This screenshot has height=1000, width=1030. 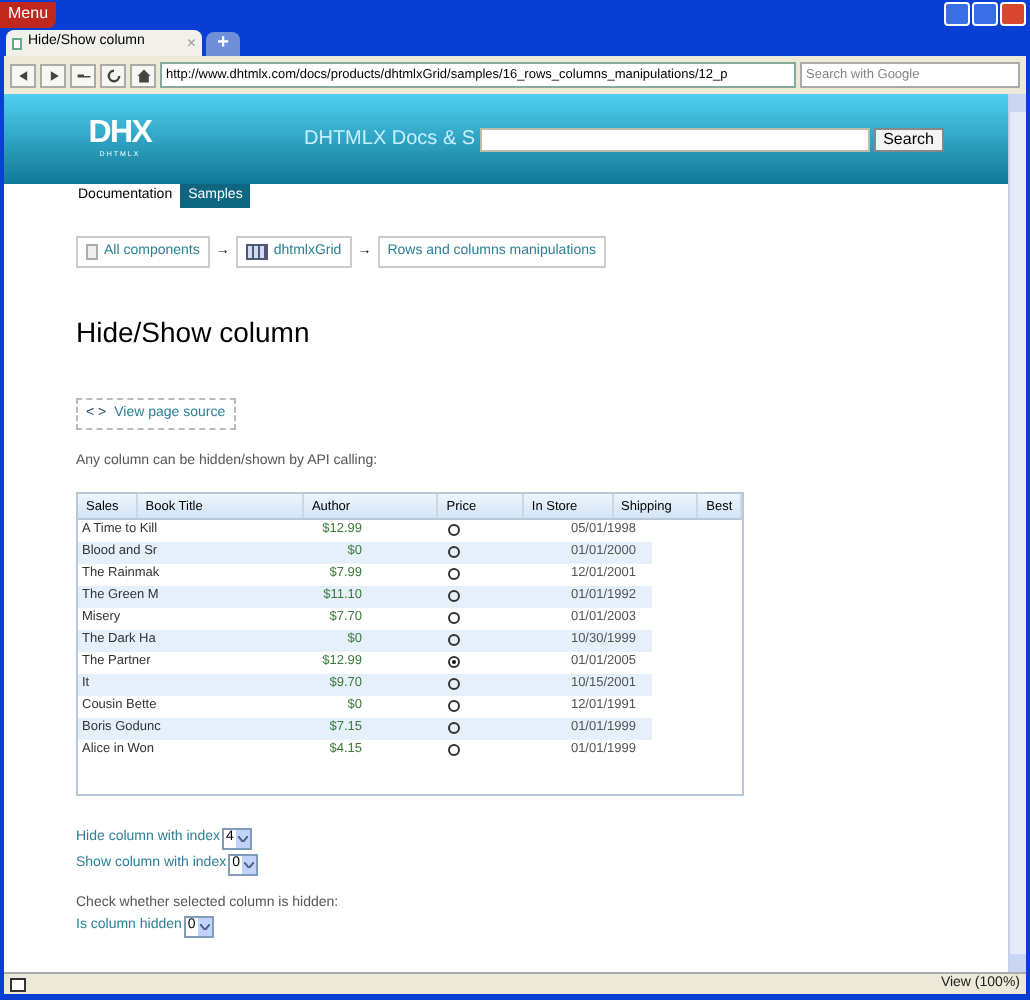 I want to click on home-icon, so click(x=143, y=75).